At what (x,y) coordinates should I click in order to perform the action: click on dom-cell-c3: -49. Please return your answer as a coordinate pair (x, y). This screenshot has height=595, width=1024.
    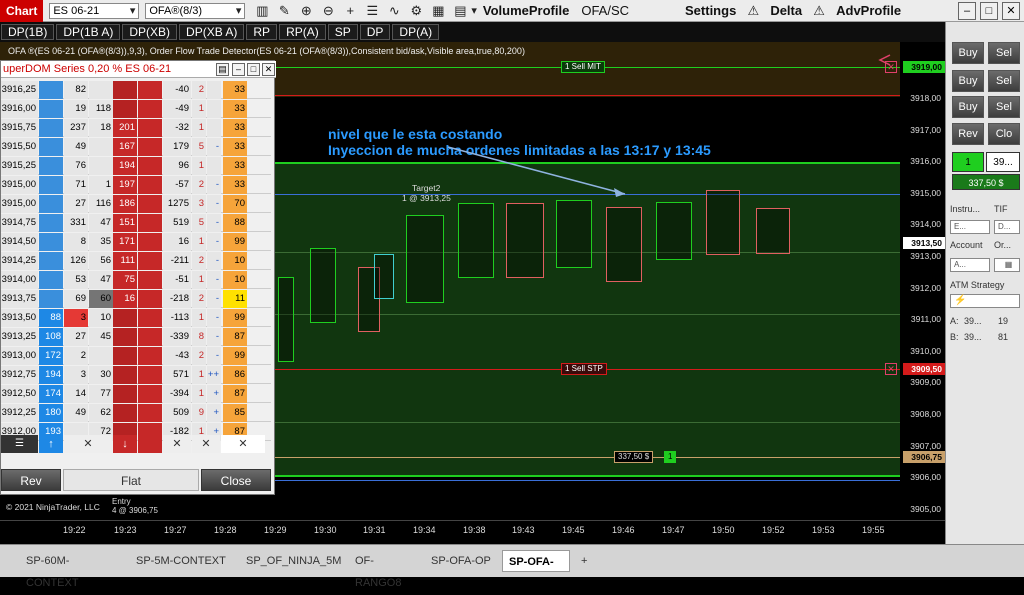
    Looking at the image, I should click on (177, 109).